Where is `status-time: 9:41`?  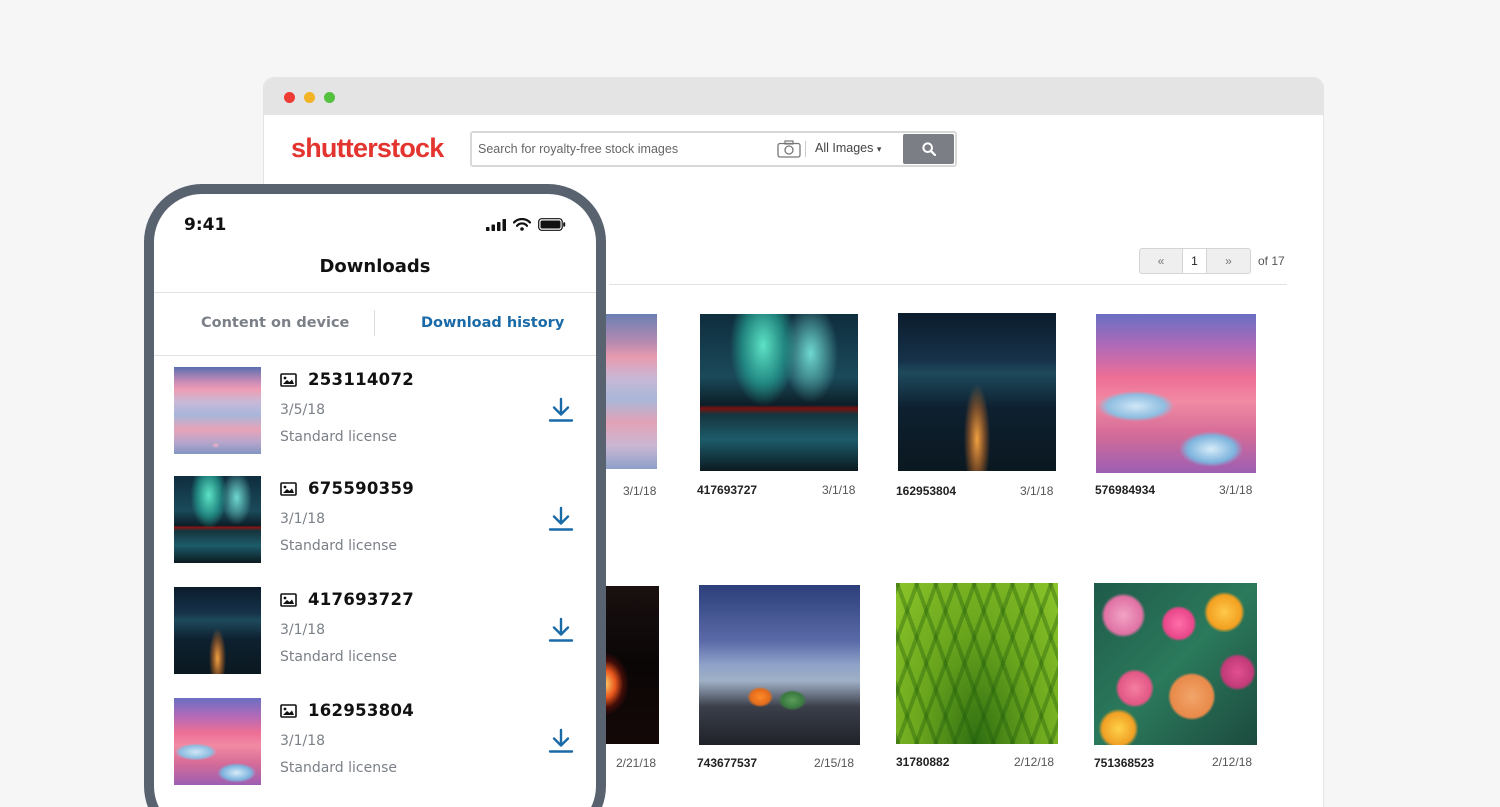 status-time: 9:41 is located at coordinates (205, 225).